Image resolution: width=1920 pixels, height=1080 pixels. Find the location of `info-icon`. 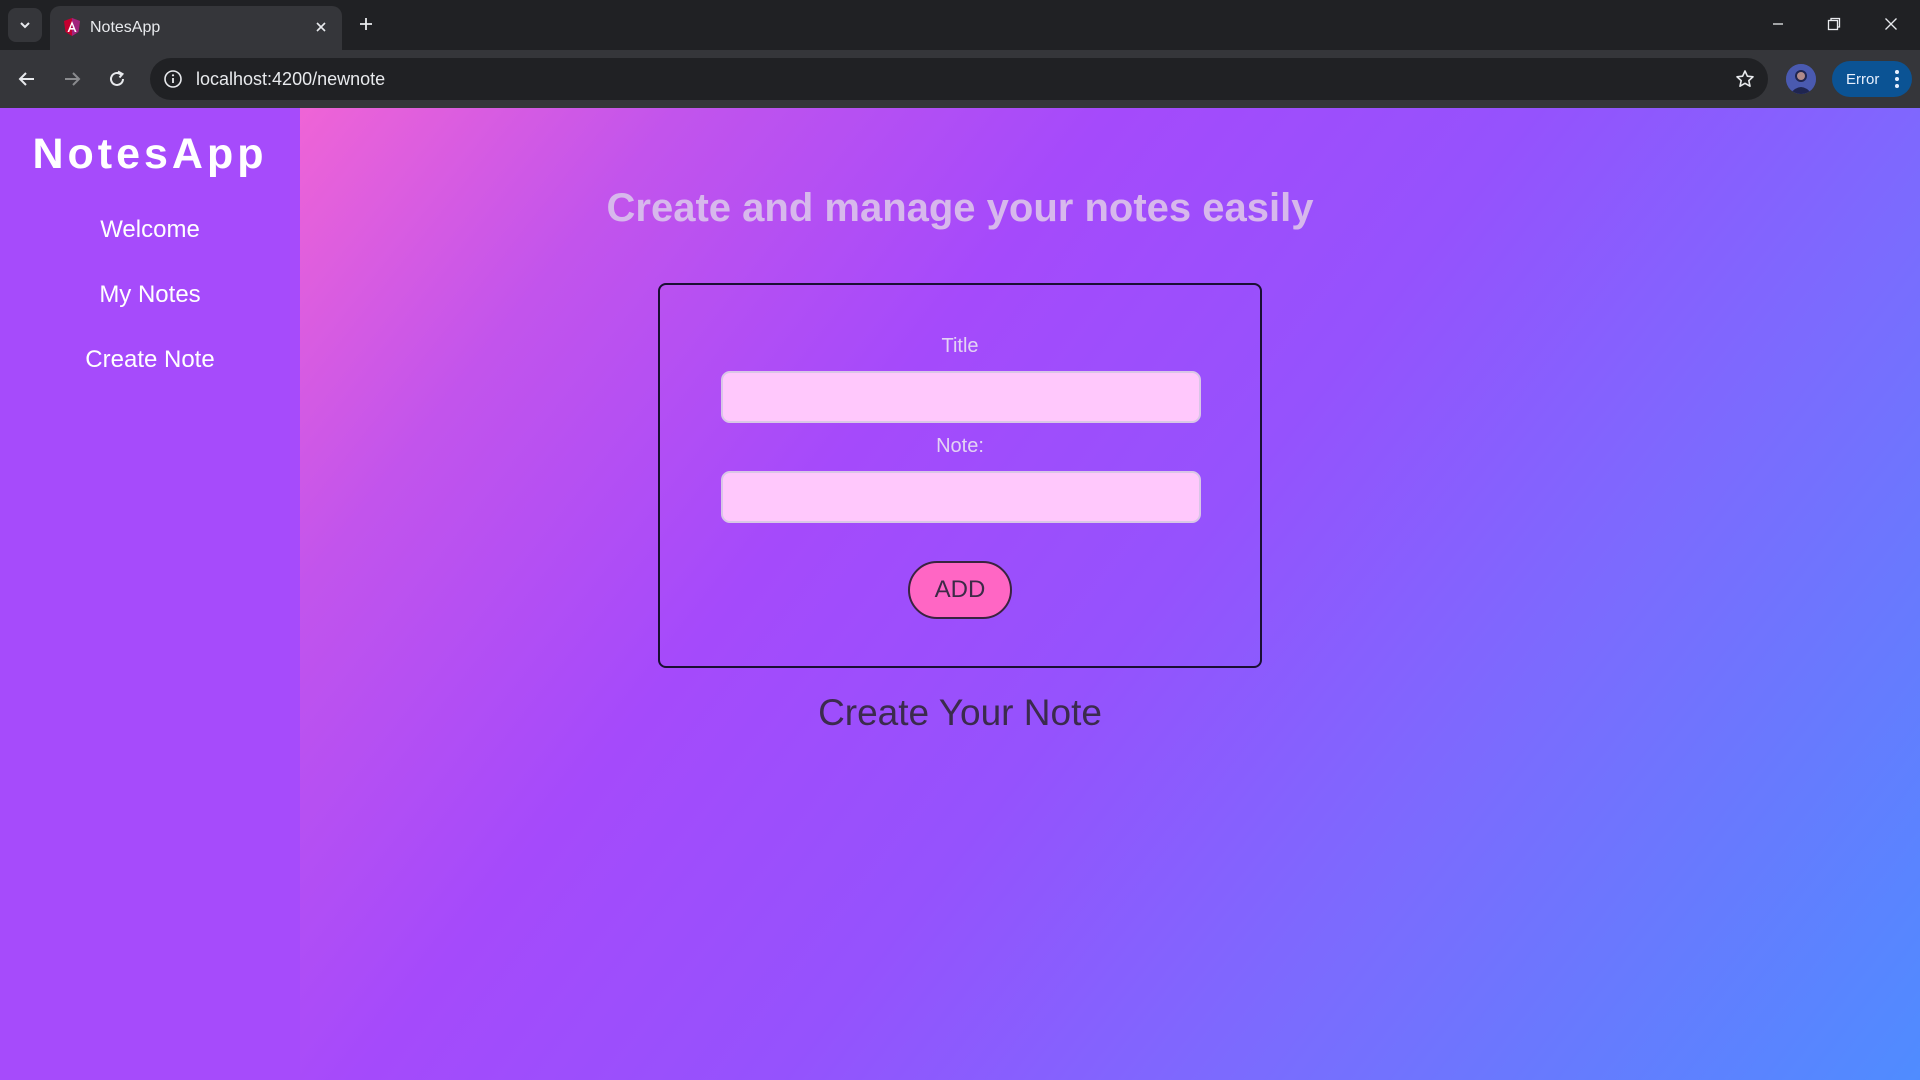

info-icon is located at coordinates (173, 79).